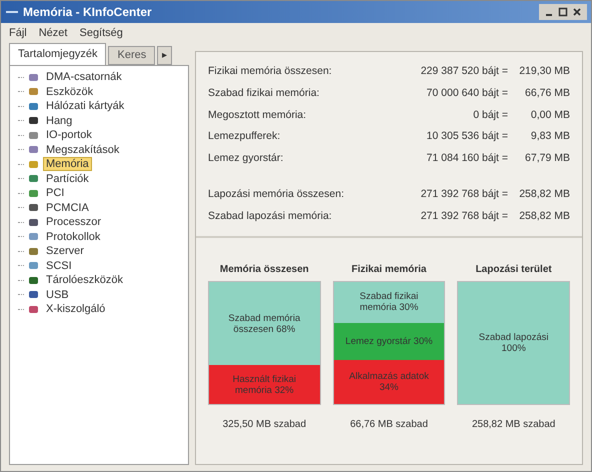 The height and width of the screenshot is (472, 592). I want to click on memory-segment: Szabad lapozási 100%, so click(513, 343).